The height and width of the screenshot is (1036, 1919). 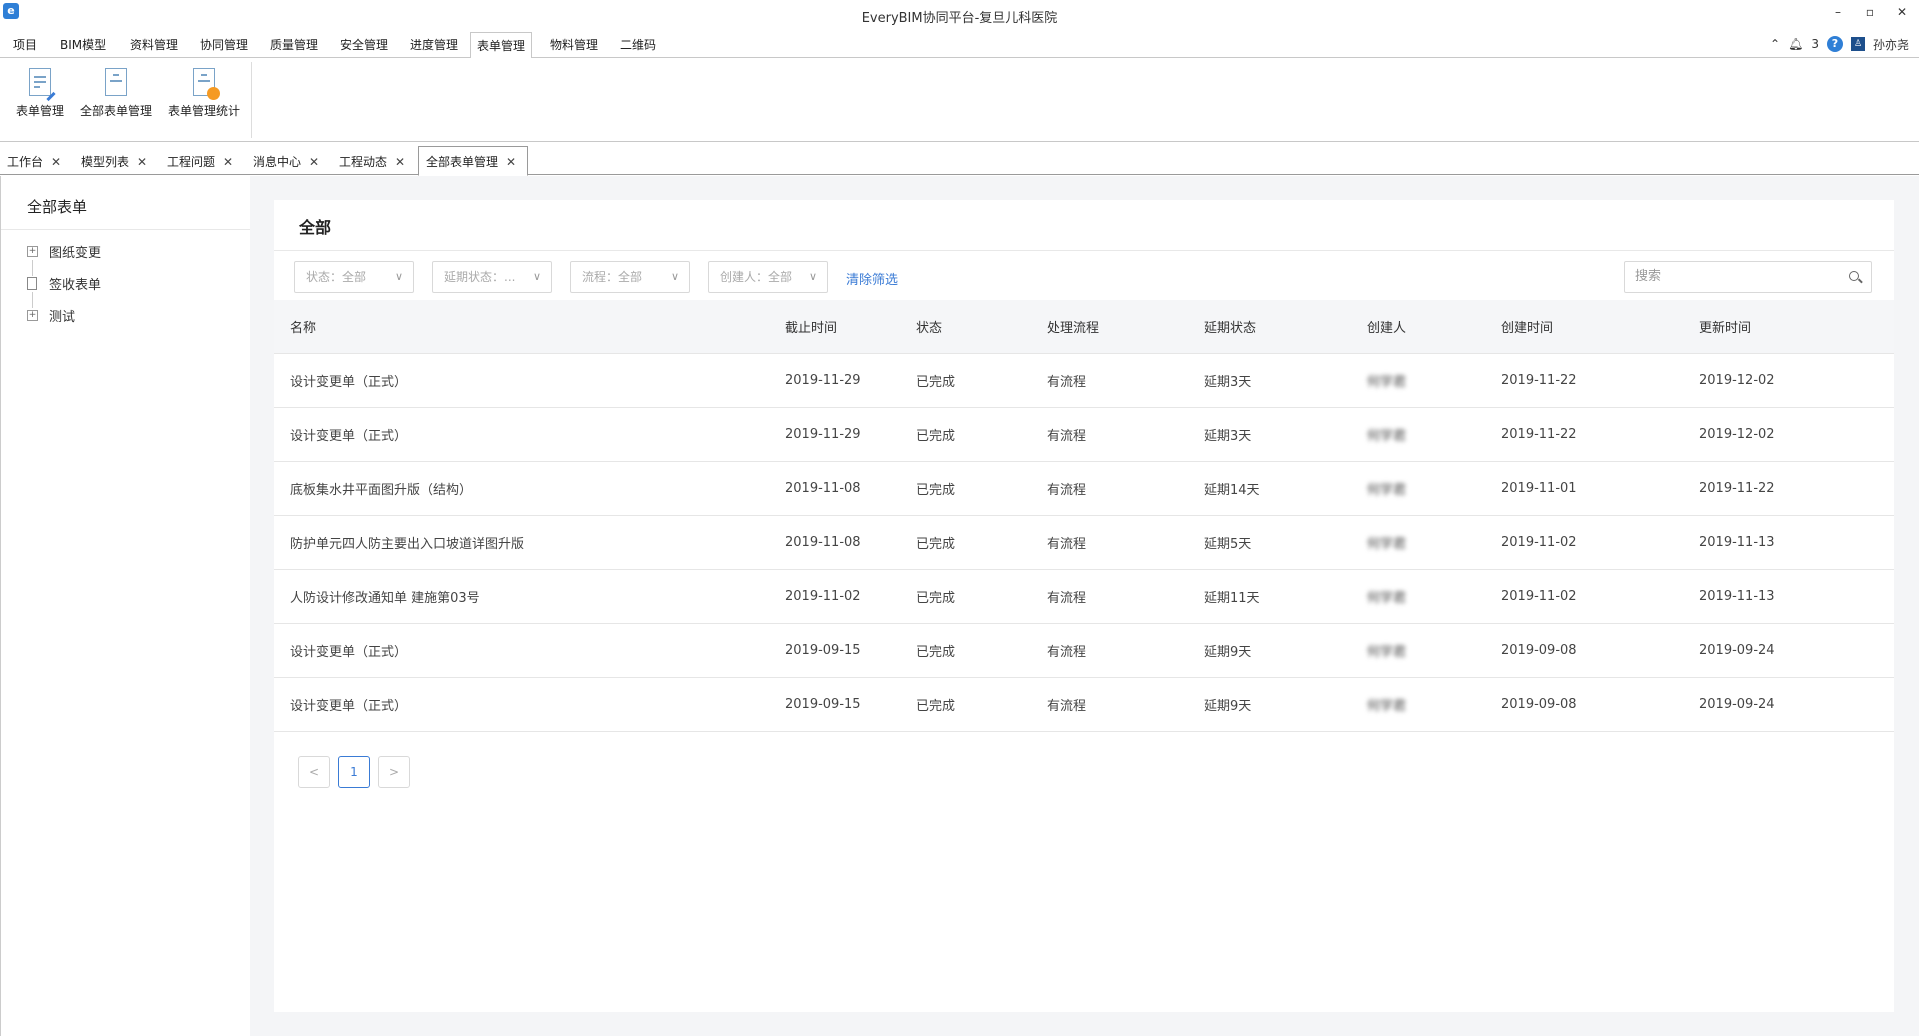 I want to click on menu-item-materials: 物料管理, so click(x=574, y=45).